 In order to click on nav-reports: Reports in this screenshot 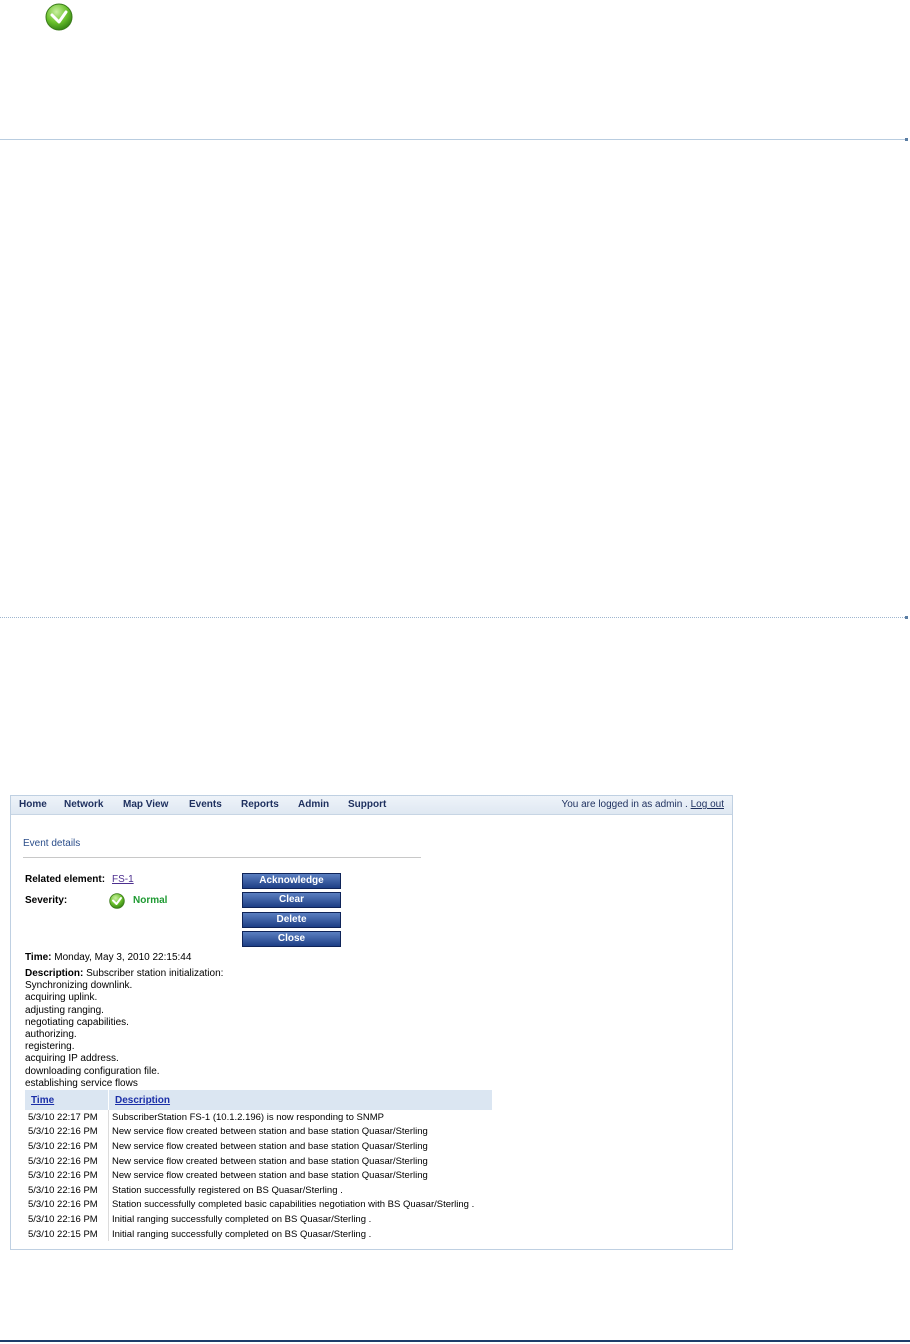, I will do `click(260, 804)`.